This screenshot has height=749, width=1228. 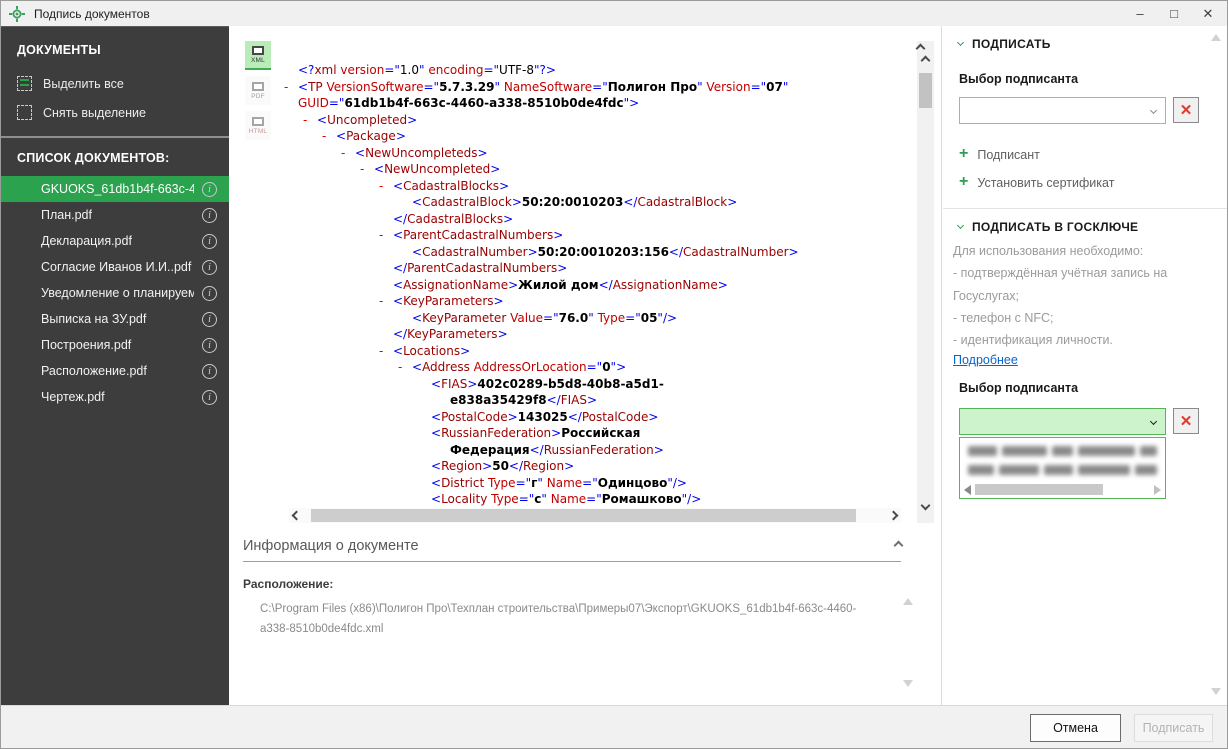 What do you see at coordinates (566, 499) in the screenshot?
I see `xml-line: <Locality Type="с" Name="Ромашково"/>` at bounding box center [566, 499].